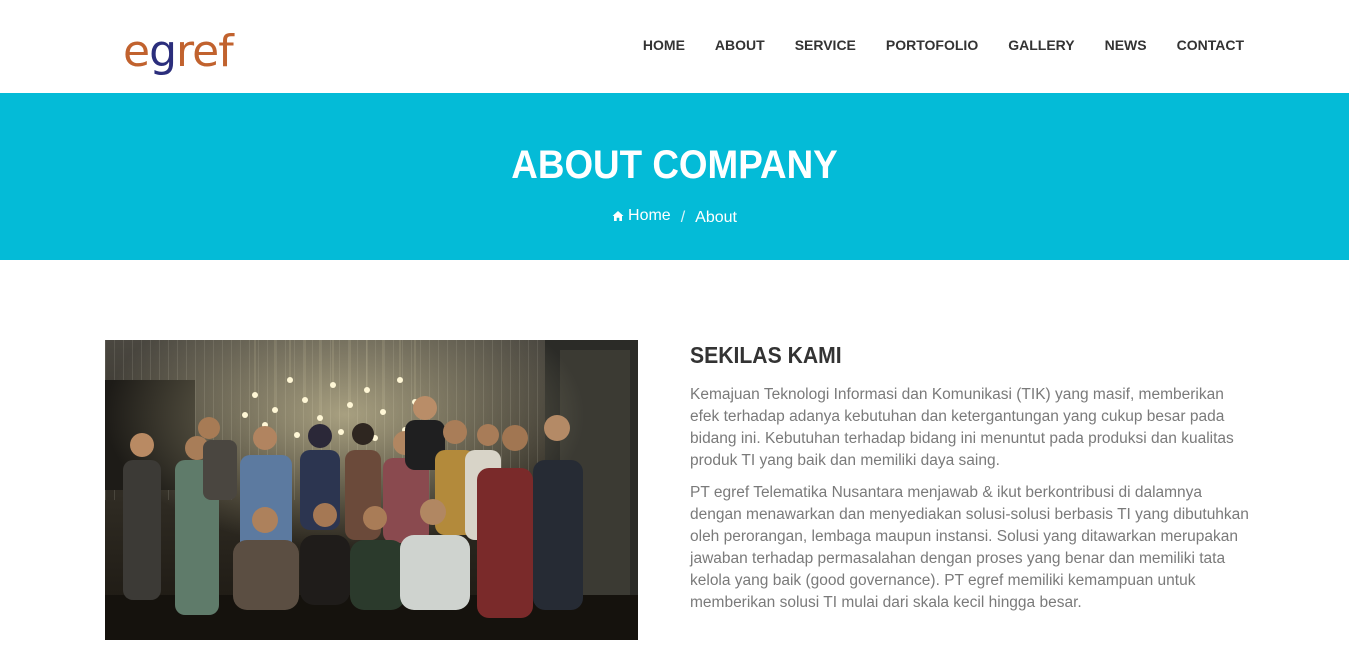 This screenshot has width=1349, height=664. What do you see at coordinates (740, 45) in the screenshot?
I see `nav-about: ABOUT` at bounding box center [740, 45].